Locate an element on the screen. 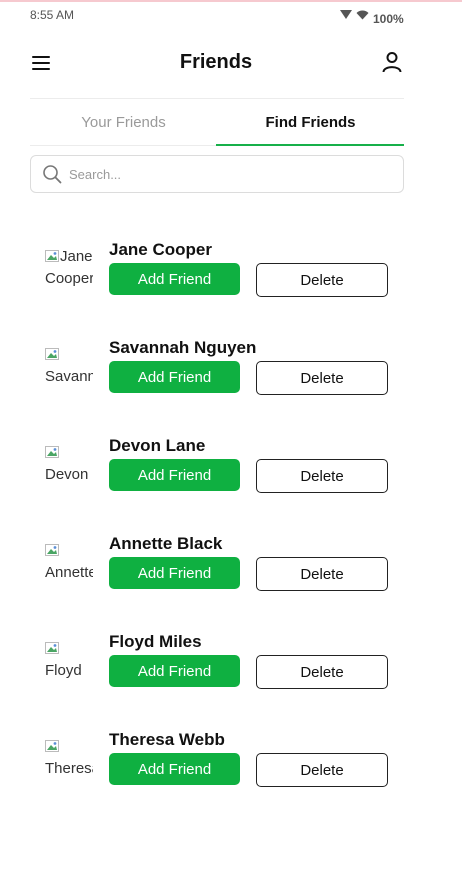  search-box is located at coordinates (217, 174).